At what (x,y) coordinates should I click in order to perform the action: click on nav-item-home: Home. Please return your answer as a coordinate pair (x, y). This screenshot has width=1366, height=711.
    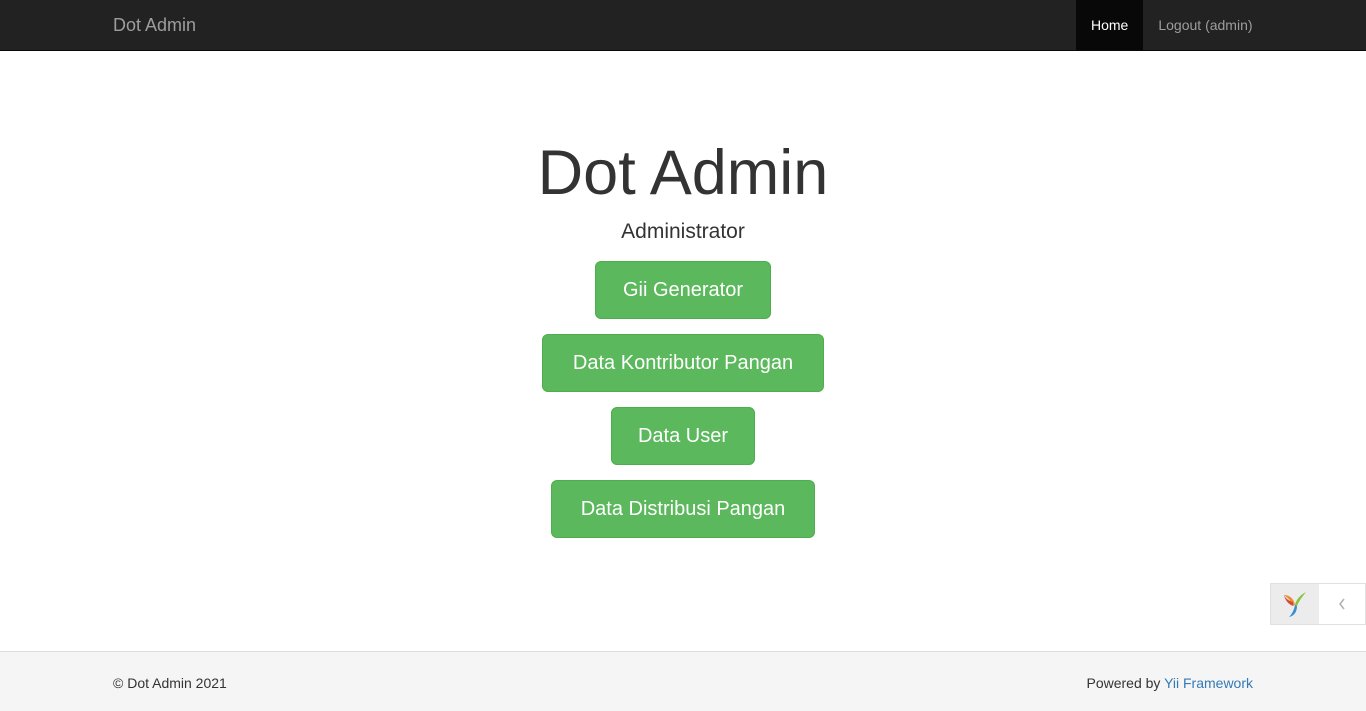
    Looking at the image, I should click on (1110, 25).